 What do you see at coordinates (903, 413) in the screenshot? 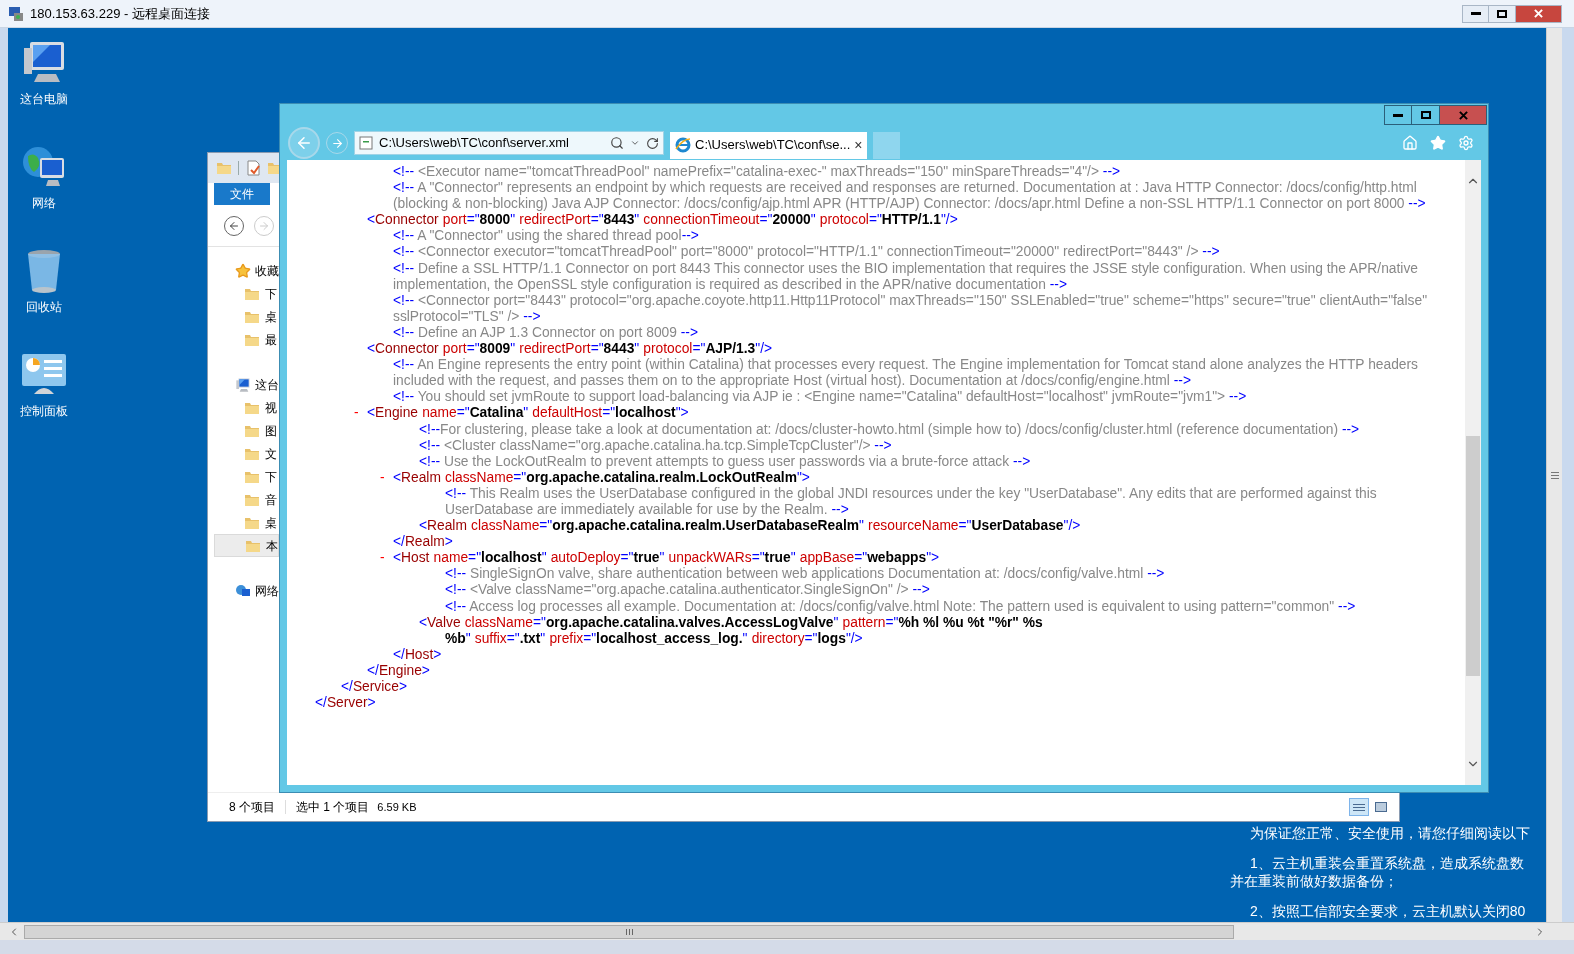
I see `xml-tag: <Engine name="Catalina" defaultHost="localhost">` at bounding box center [903, 413].